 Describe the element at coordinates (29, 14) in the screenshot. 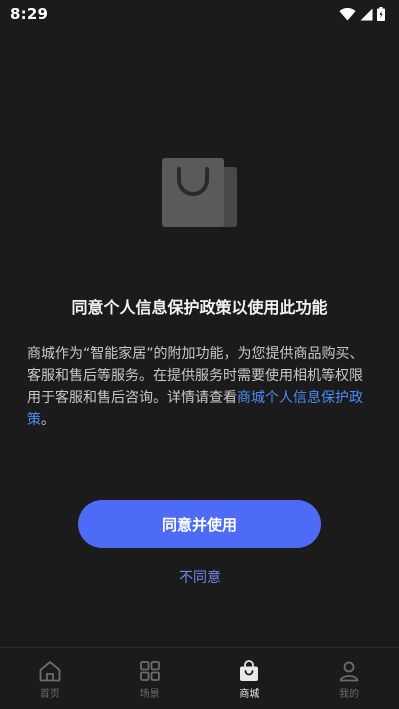

I see `status-time: 8:29` at that location.